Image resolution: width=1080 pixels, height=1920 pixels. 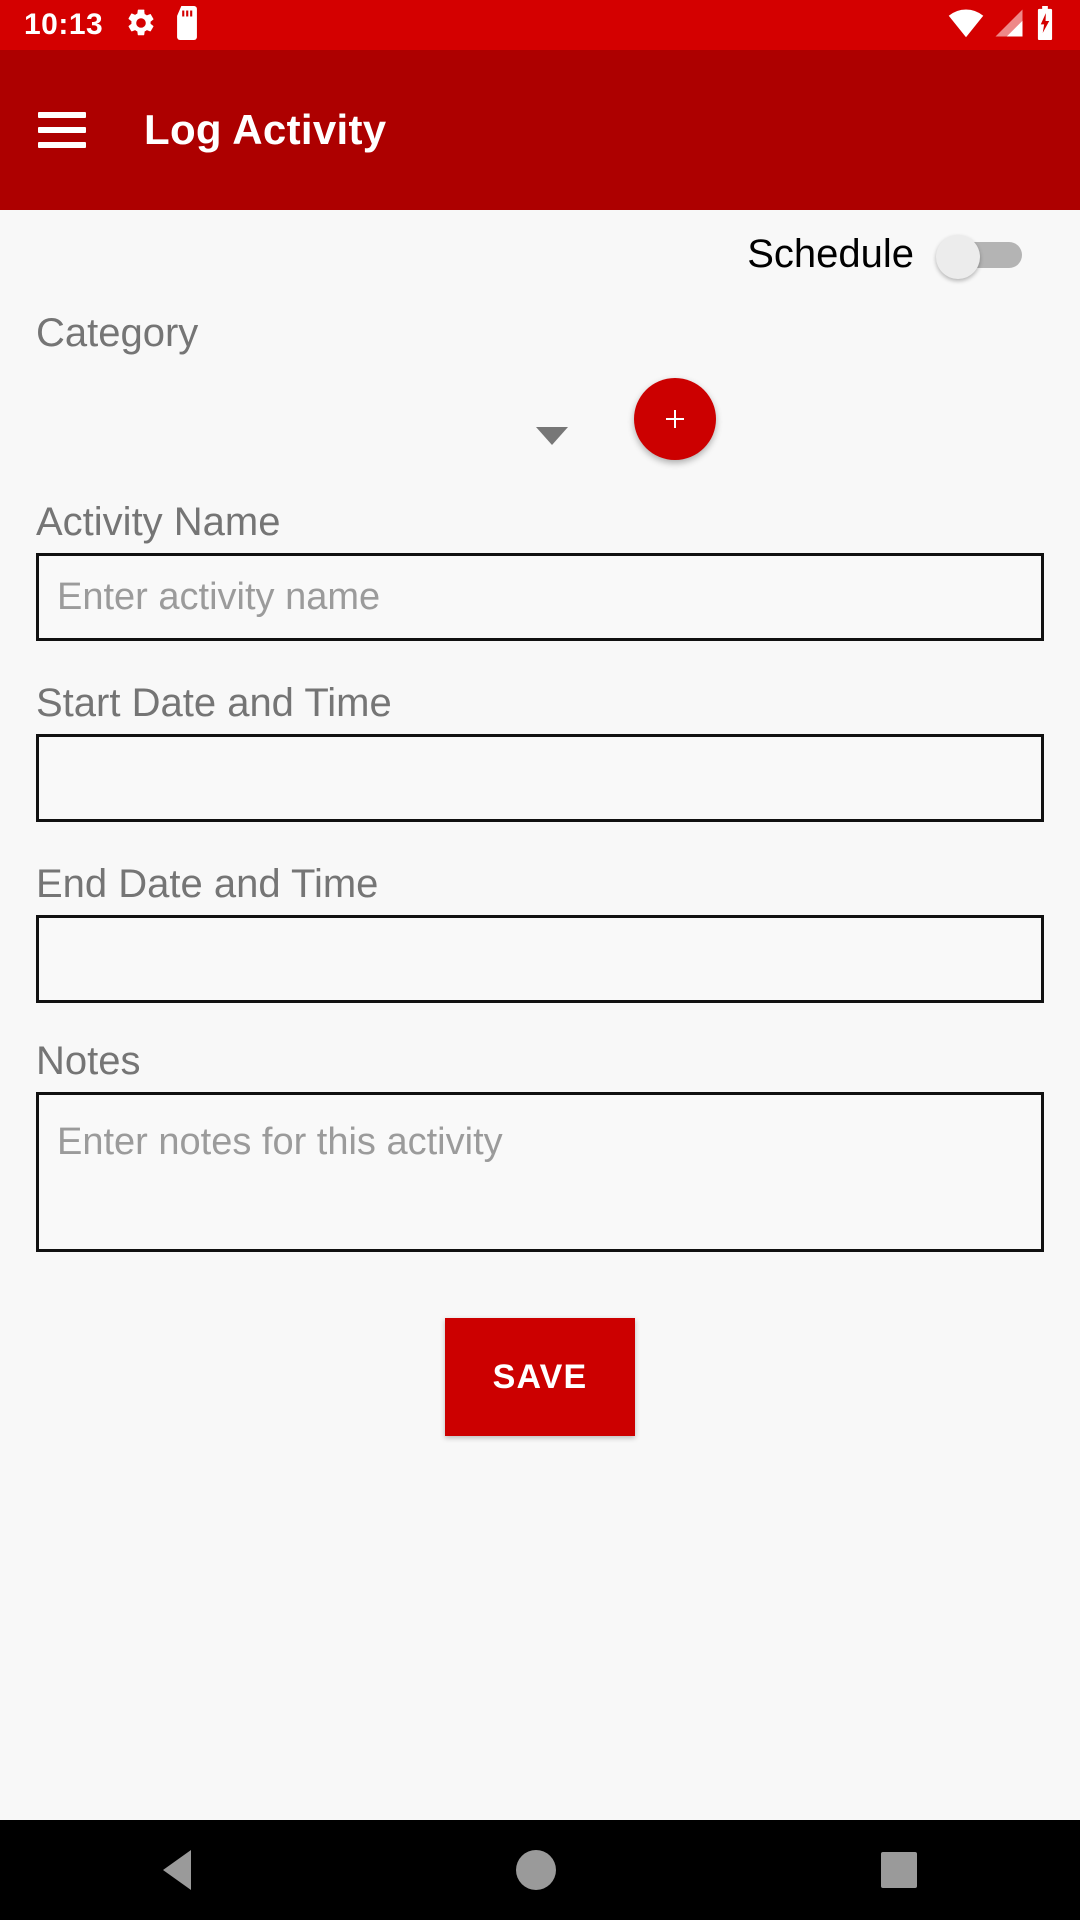 I want to click on activity-name-block: Activity Name, so click(x=540, y=570).